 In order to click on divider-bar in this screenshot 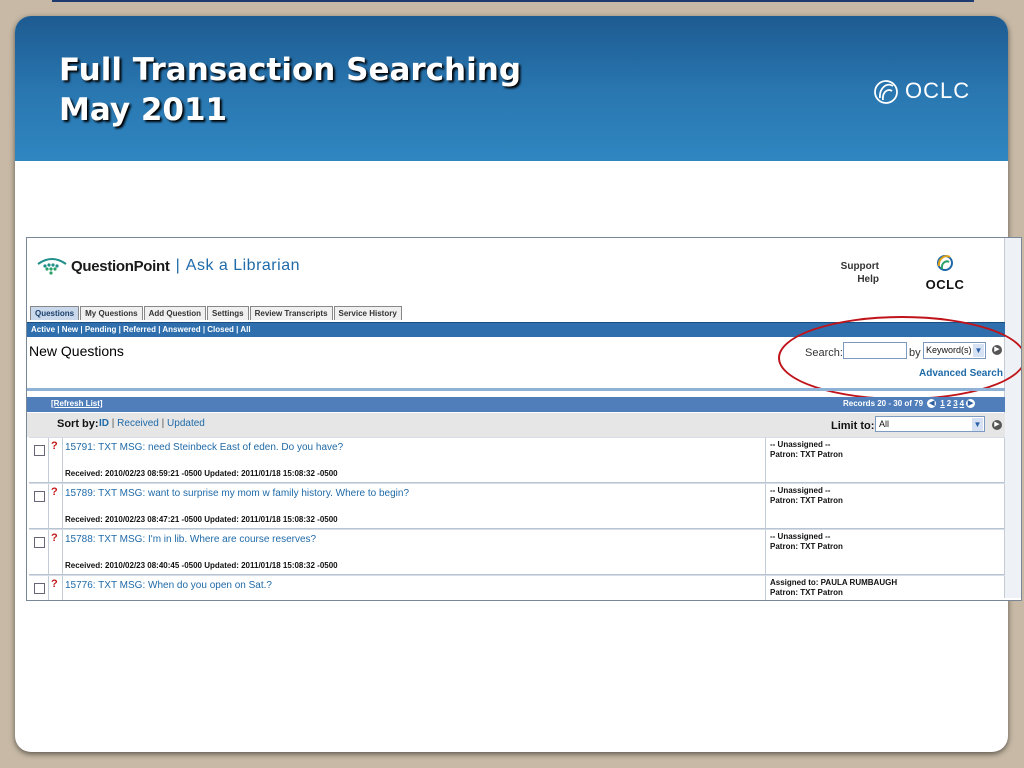, I will do `click(516, 389)`.